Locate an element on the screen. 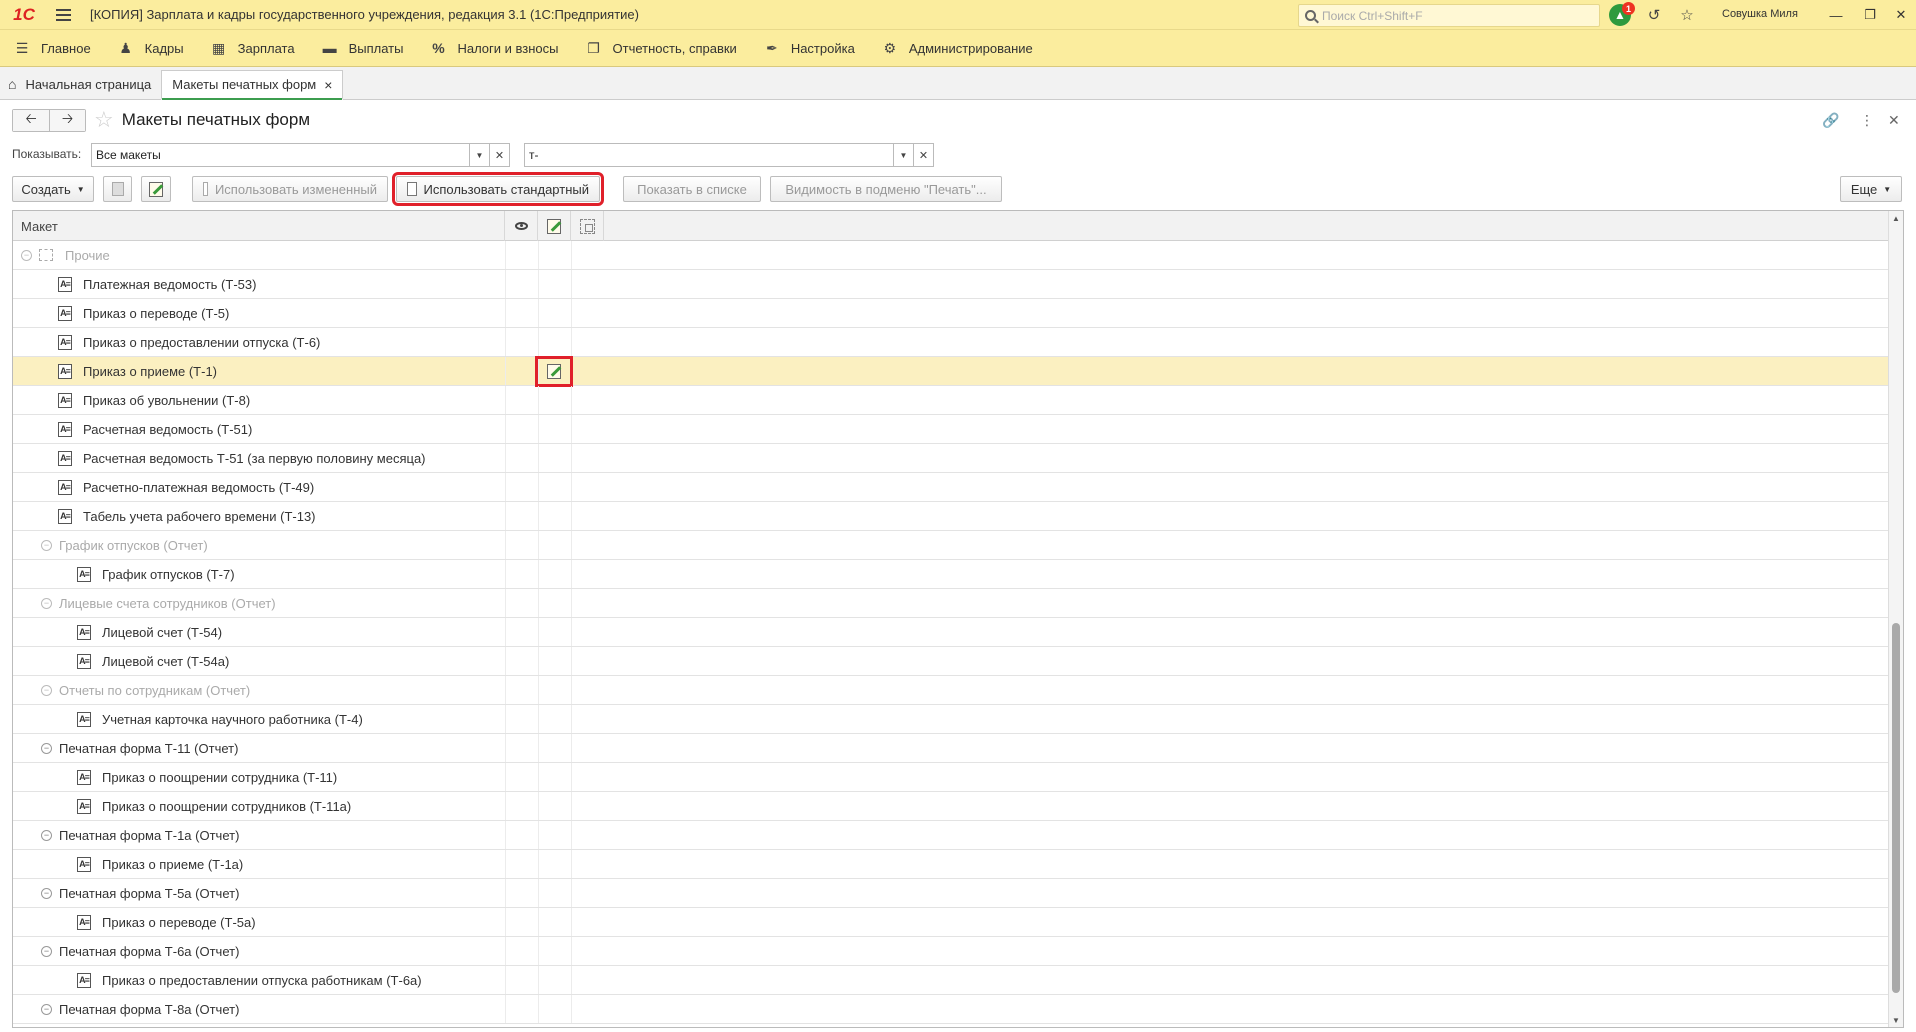  changed-template-cell is located at coordinates (554, 371).